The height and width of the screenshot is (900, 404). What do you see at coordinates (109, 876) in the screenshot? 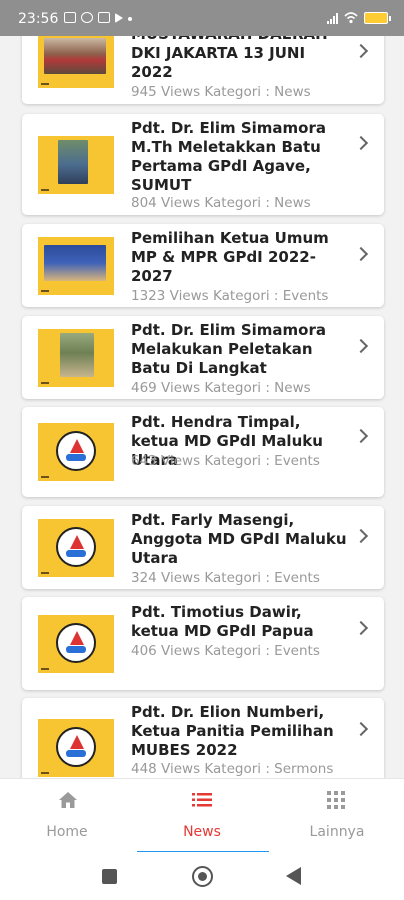
I see `recents-icon` at bounding box center [109, 876].